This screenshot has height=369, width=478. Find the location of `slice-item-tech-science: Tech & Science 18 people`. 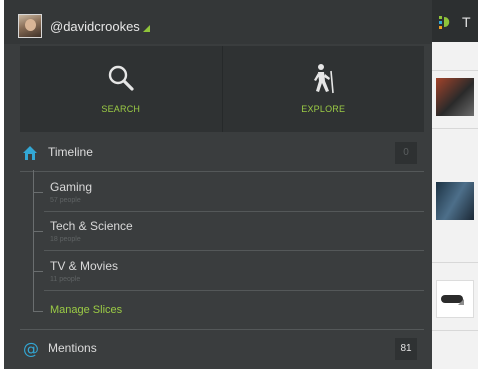

slice-item-tech-science: Tech & Science 18 people is located at coordinates (218, 231).